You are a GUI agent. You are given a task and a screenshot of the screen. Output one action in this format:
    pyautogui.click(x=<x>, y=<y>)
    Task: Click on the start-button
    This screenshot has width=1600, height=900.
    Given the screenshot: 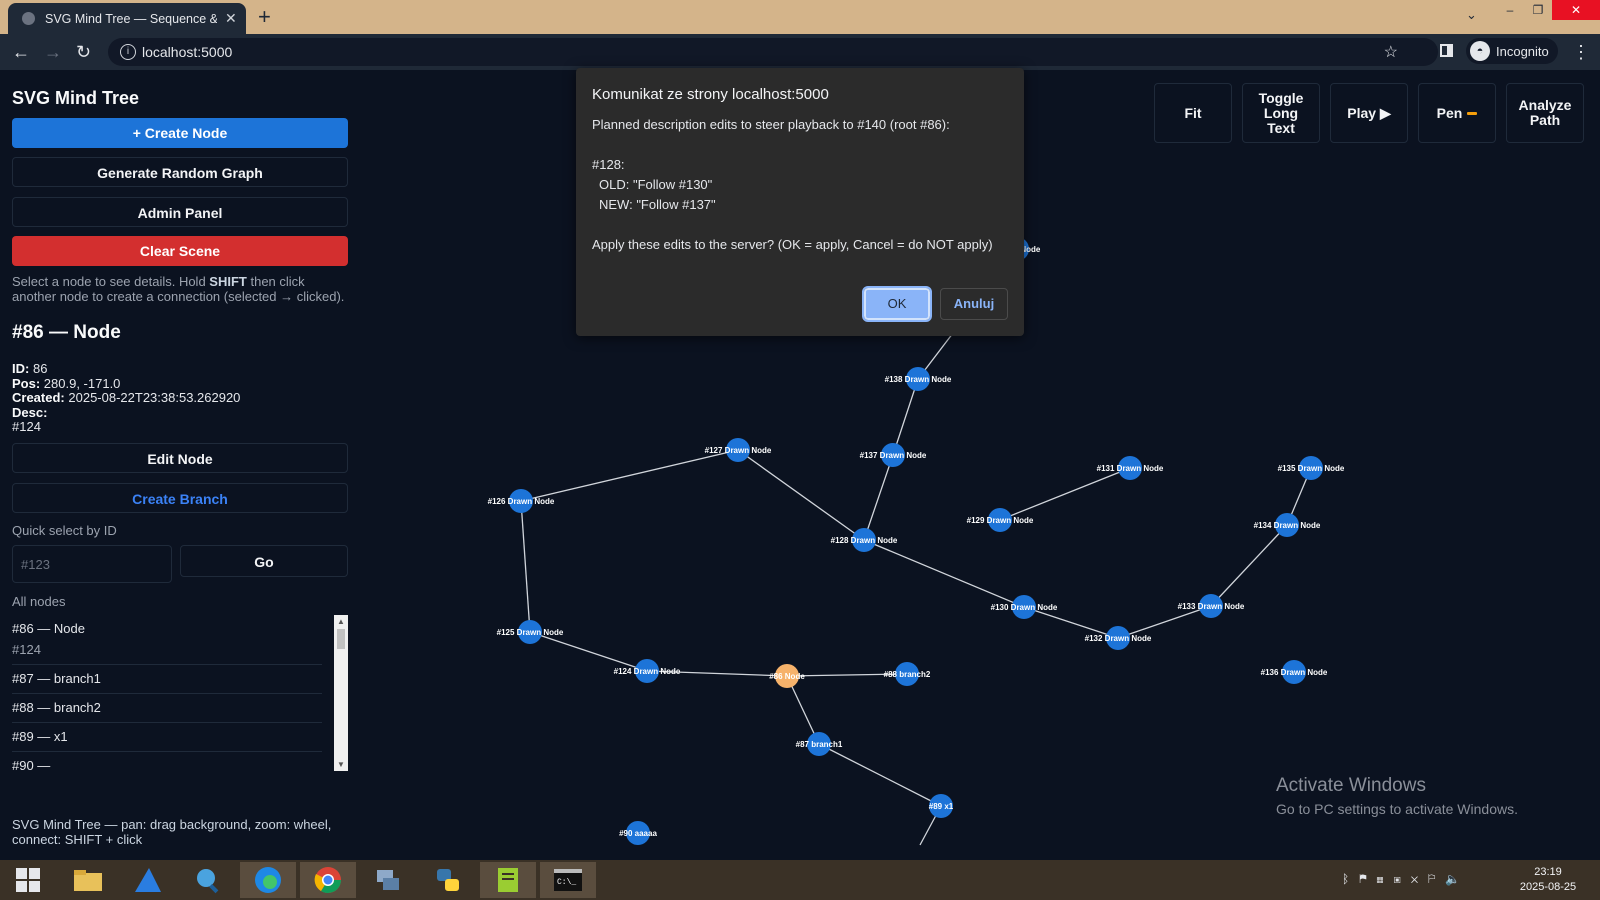 What is the action you would take?
    pyautogui.click(x=28, y=880)
    